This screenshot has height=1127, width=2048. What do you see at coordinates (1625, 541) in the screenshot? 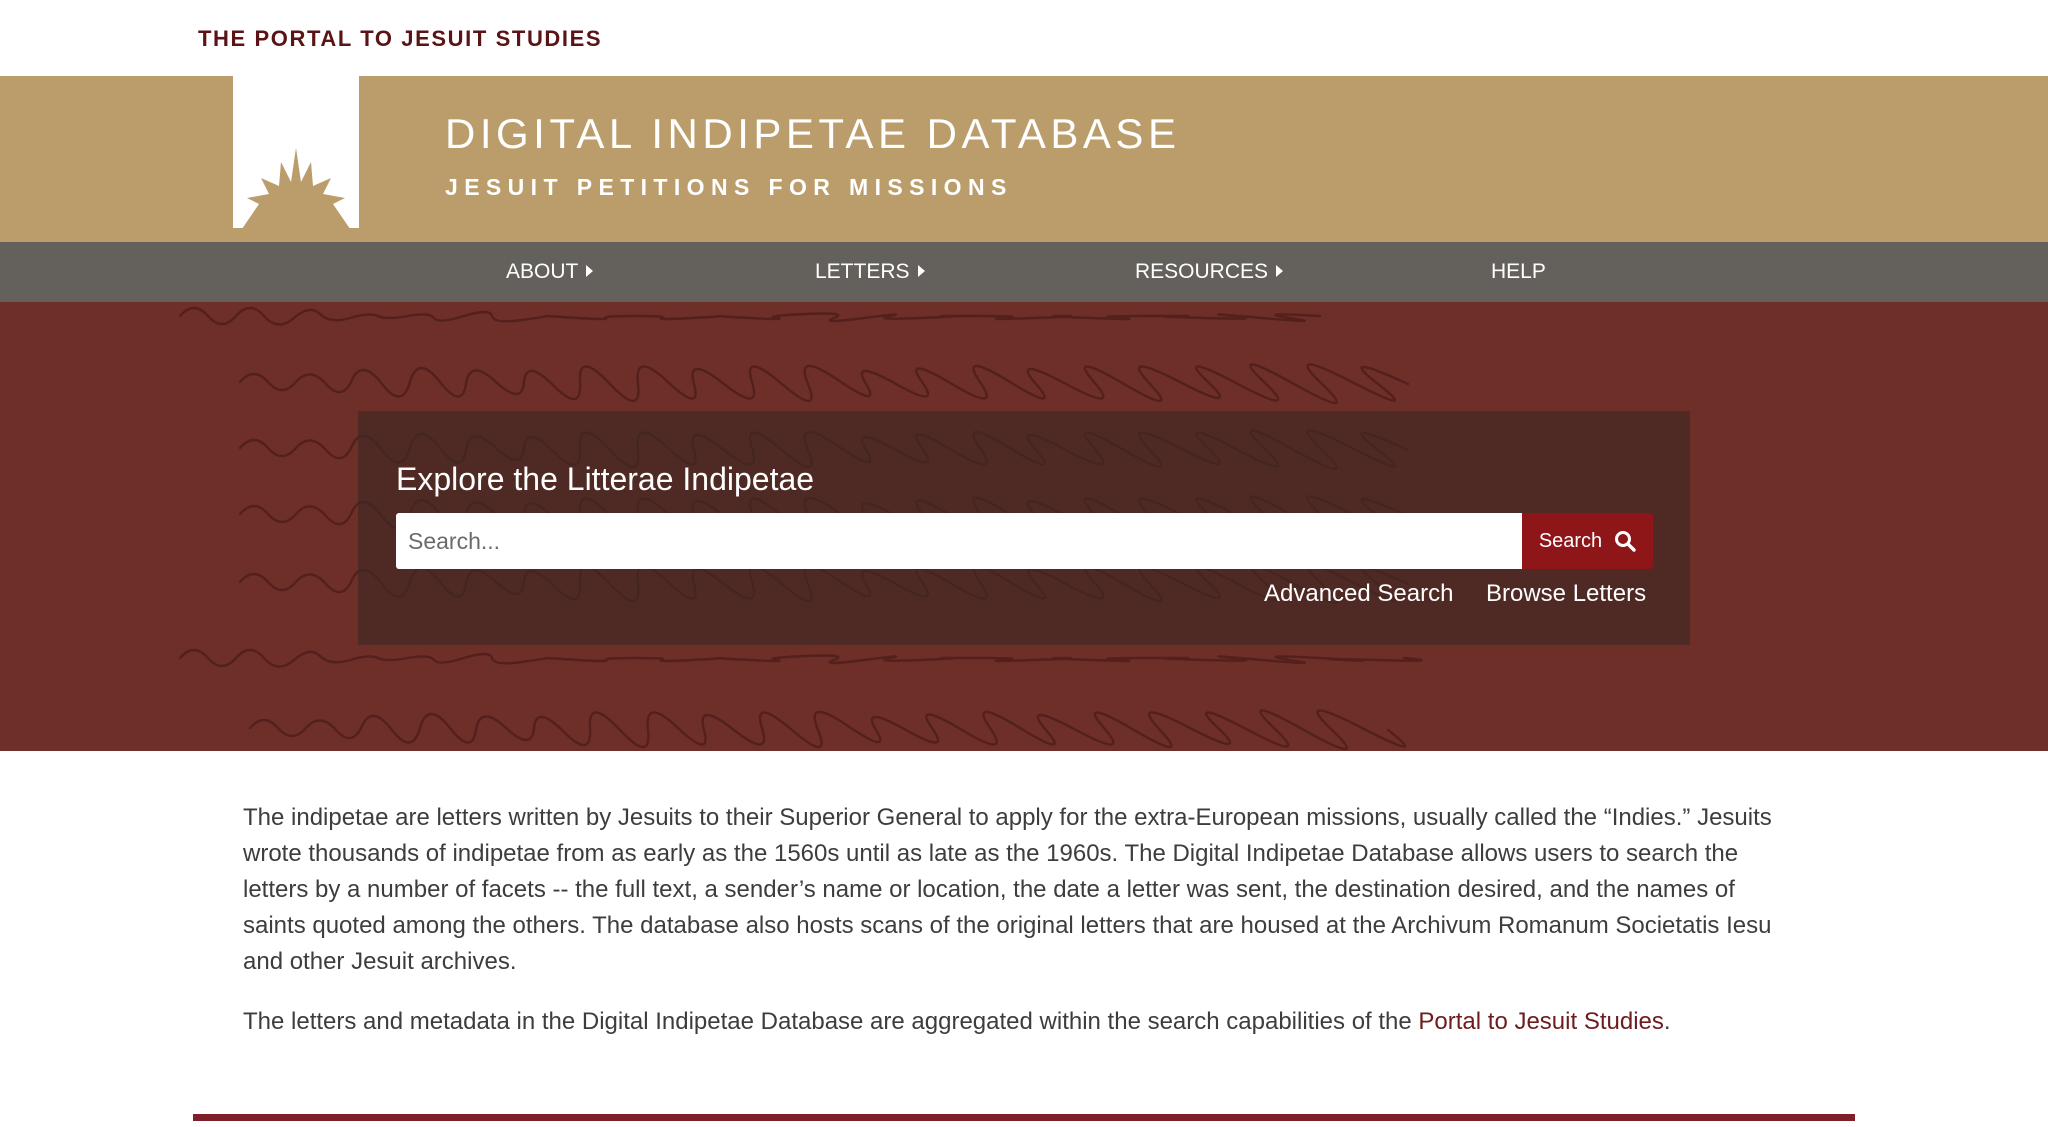
I see `search-icon` at bounding box center [1625, 541].